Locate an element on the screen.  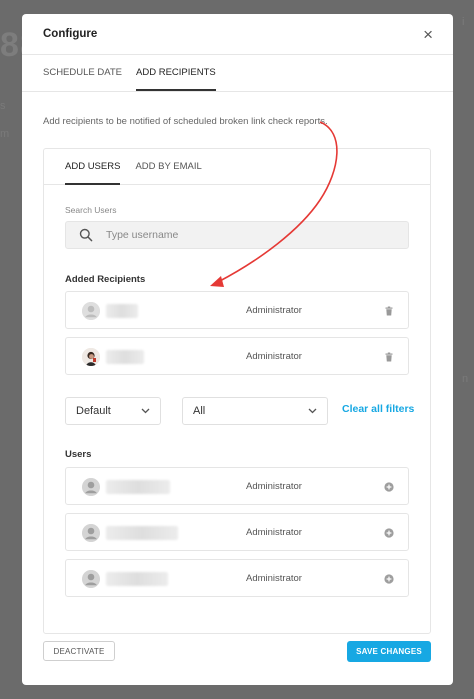
modal-title: Configure is located at coordinates (70, 34).